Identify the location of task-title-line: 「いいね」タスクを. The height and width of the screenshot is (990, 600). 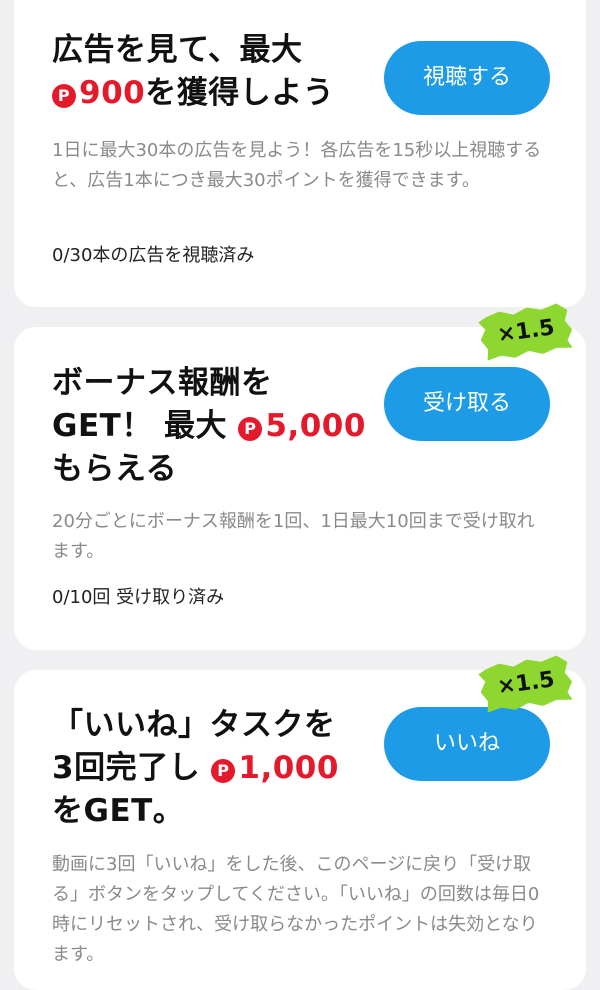
(194, 725).